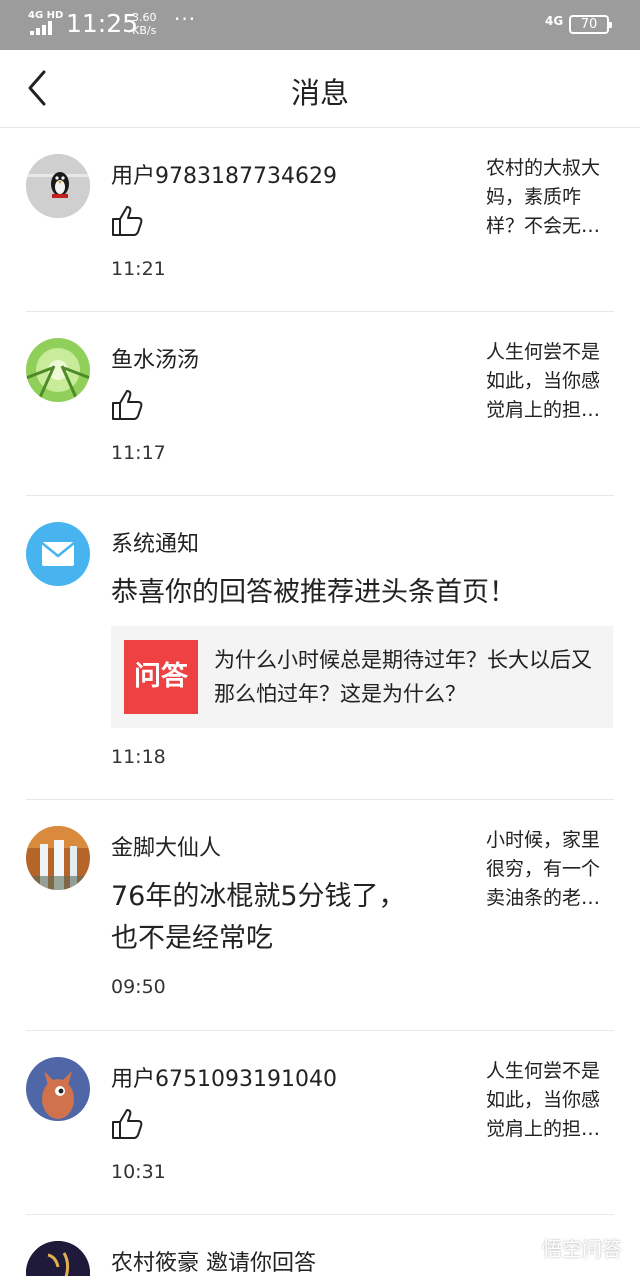 The image size is (640, 1276). Describe the element at coordinates (155, 358) in the screenshot. I see `user-name: 鱼水汤汤` at that location.